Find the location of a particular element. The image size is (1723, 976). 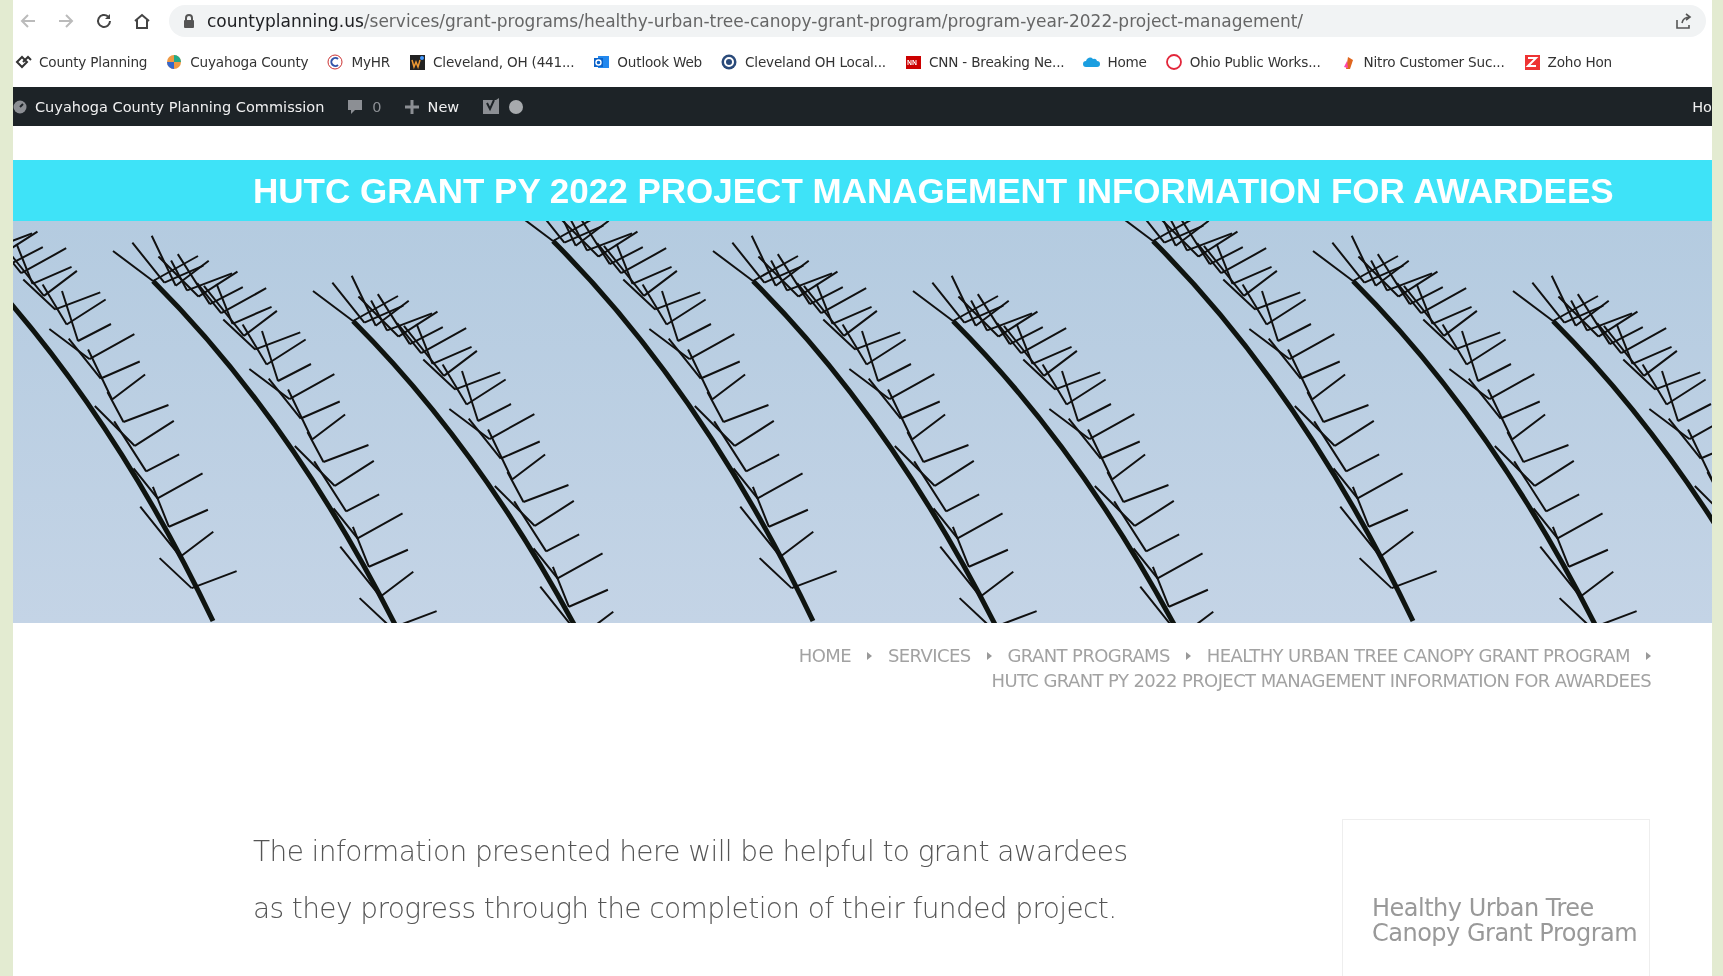

bookmark: Outlook Web is located at coordinates (648, 62).